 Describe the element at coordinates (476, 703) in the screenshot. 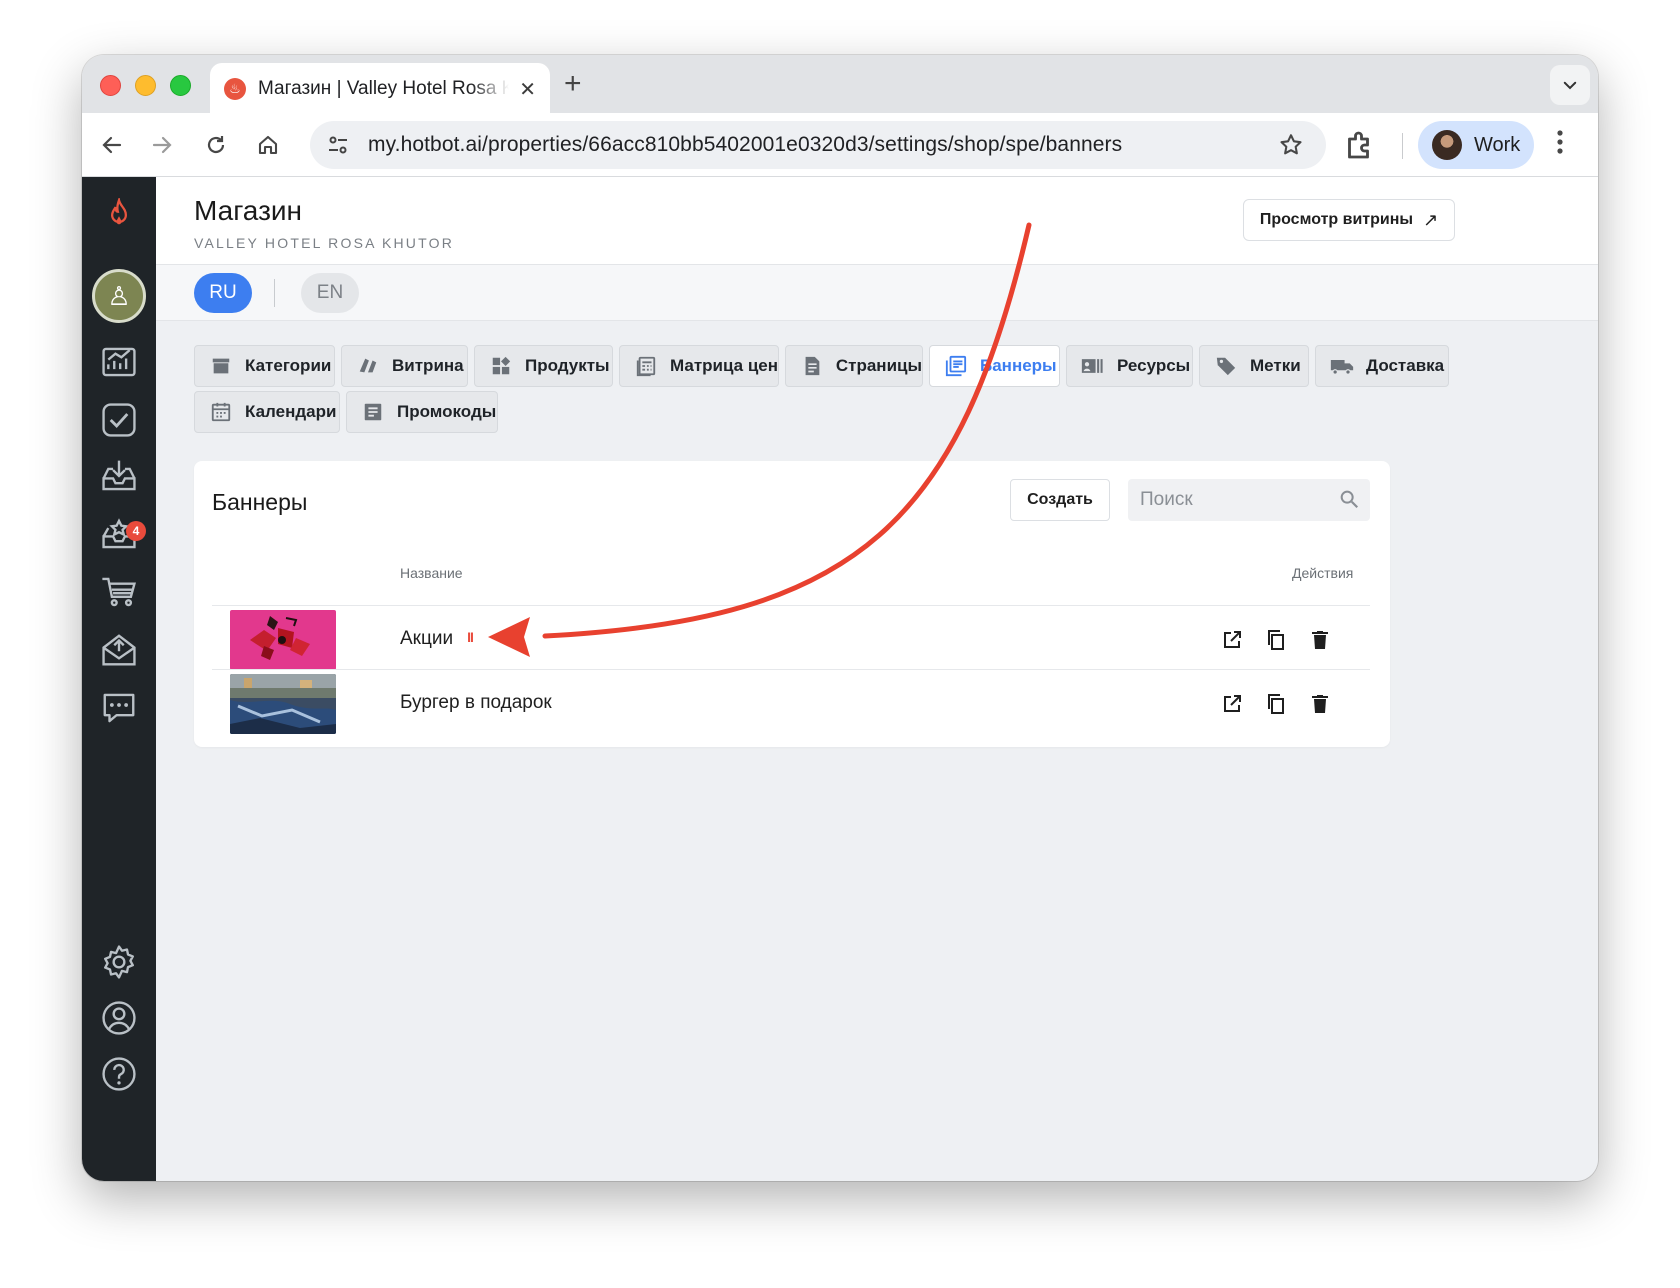

I see `banner-name: Бургер в подарок` at that location.